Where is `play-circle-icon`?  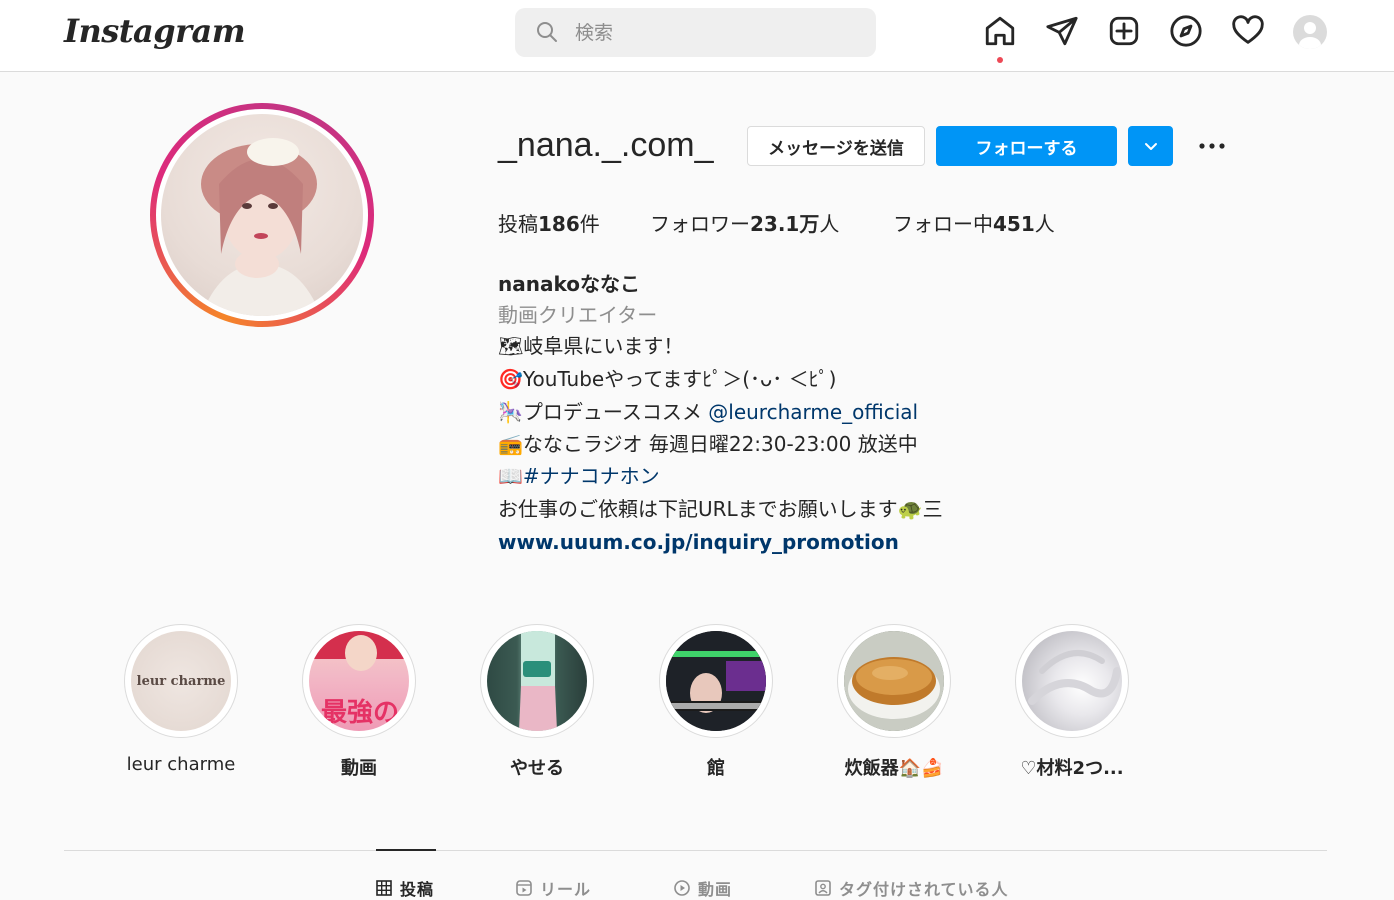 play-circle-icon is located at coordinates (682, 888).